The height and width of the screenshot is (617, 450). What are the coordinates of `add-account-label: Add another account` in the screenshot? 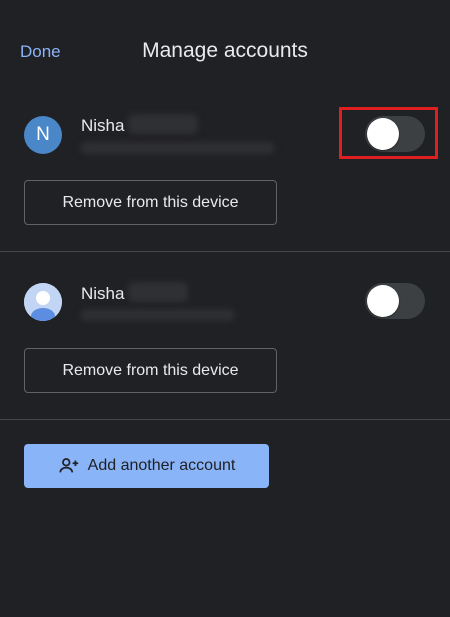 It's located at (161, 465).